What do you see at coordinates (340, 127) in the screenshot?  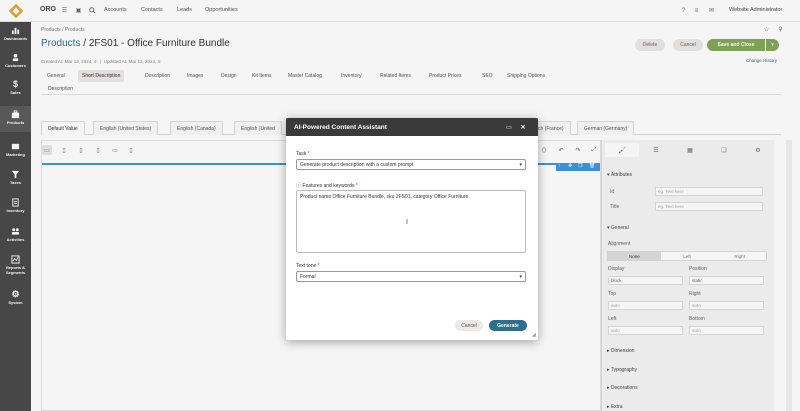 I see `dialog-title: AI-Powered Content Assistant` at bounding box center [340, 127].